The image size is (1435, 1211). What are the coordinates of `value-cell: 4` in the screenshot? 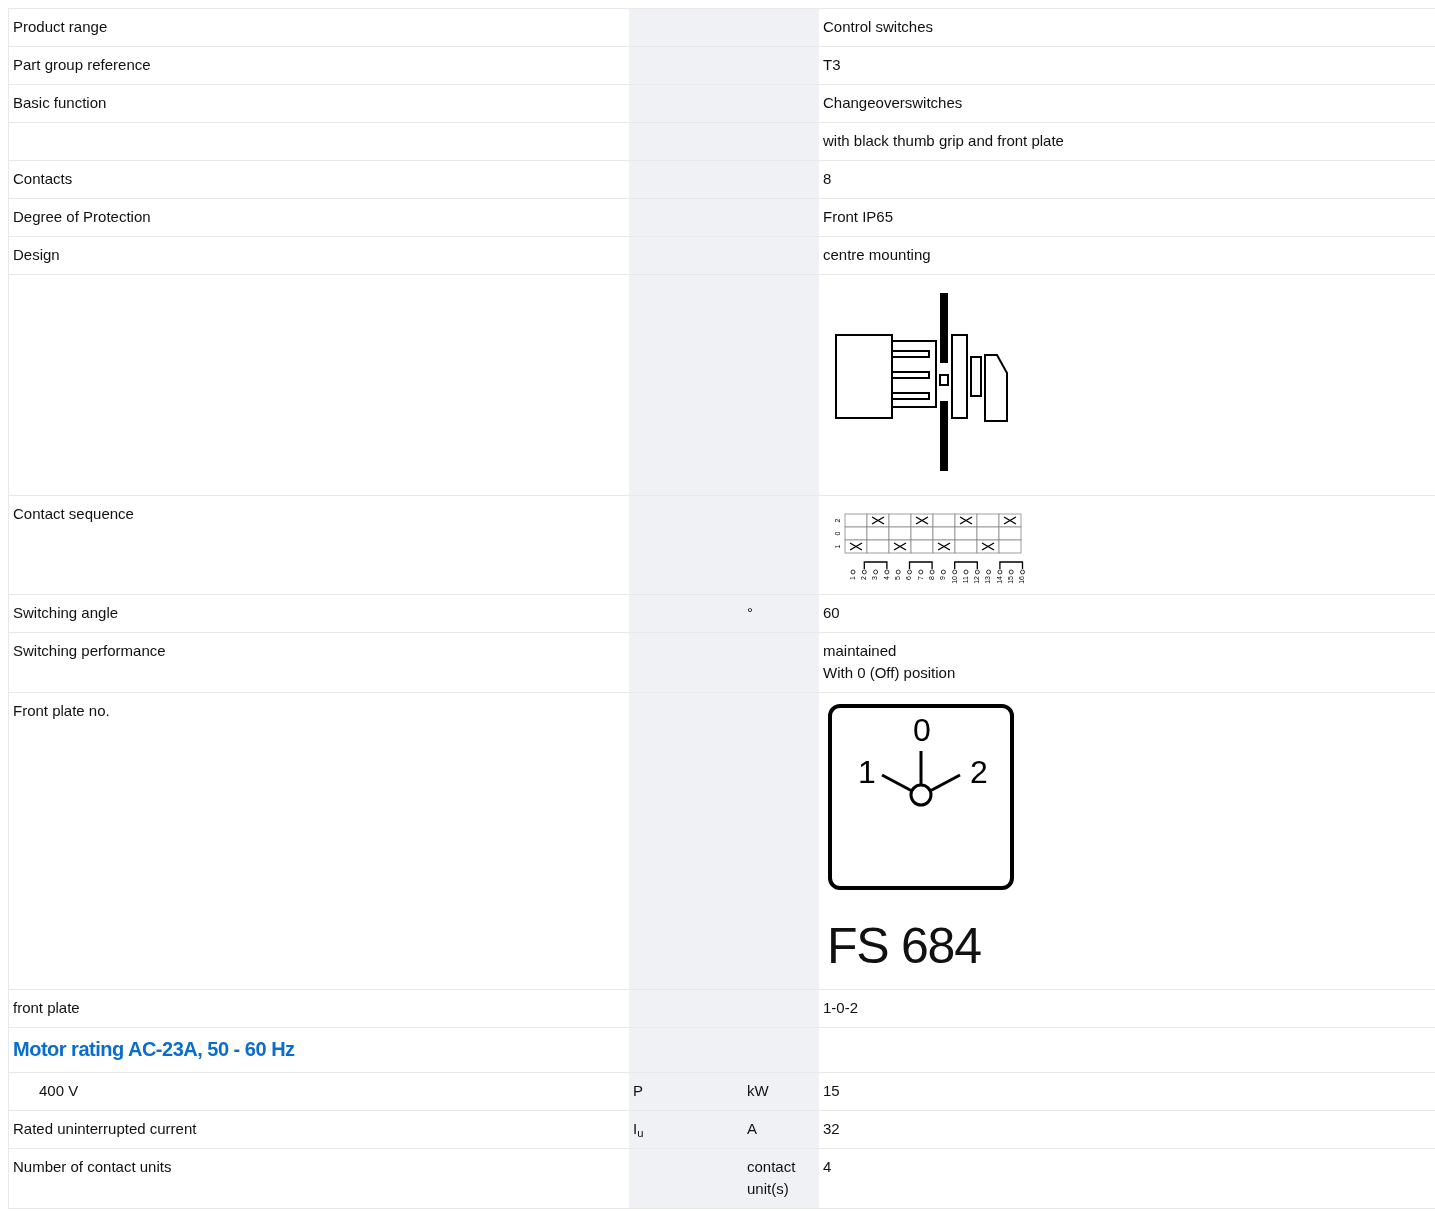 It's located at (1127, 1179).